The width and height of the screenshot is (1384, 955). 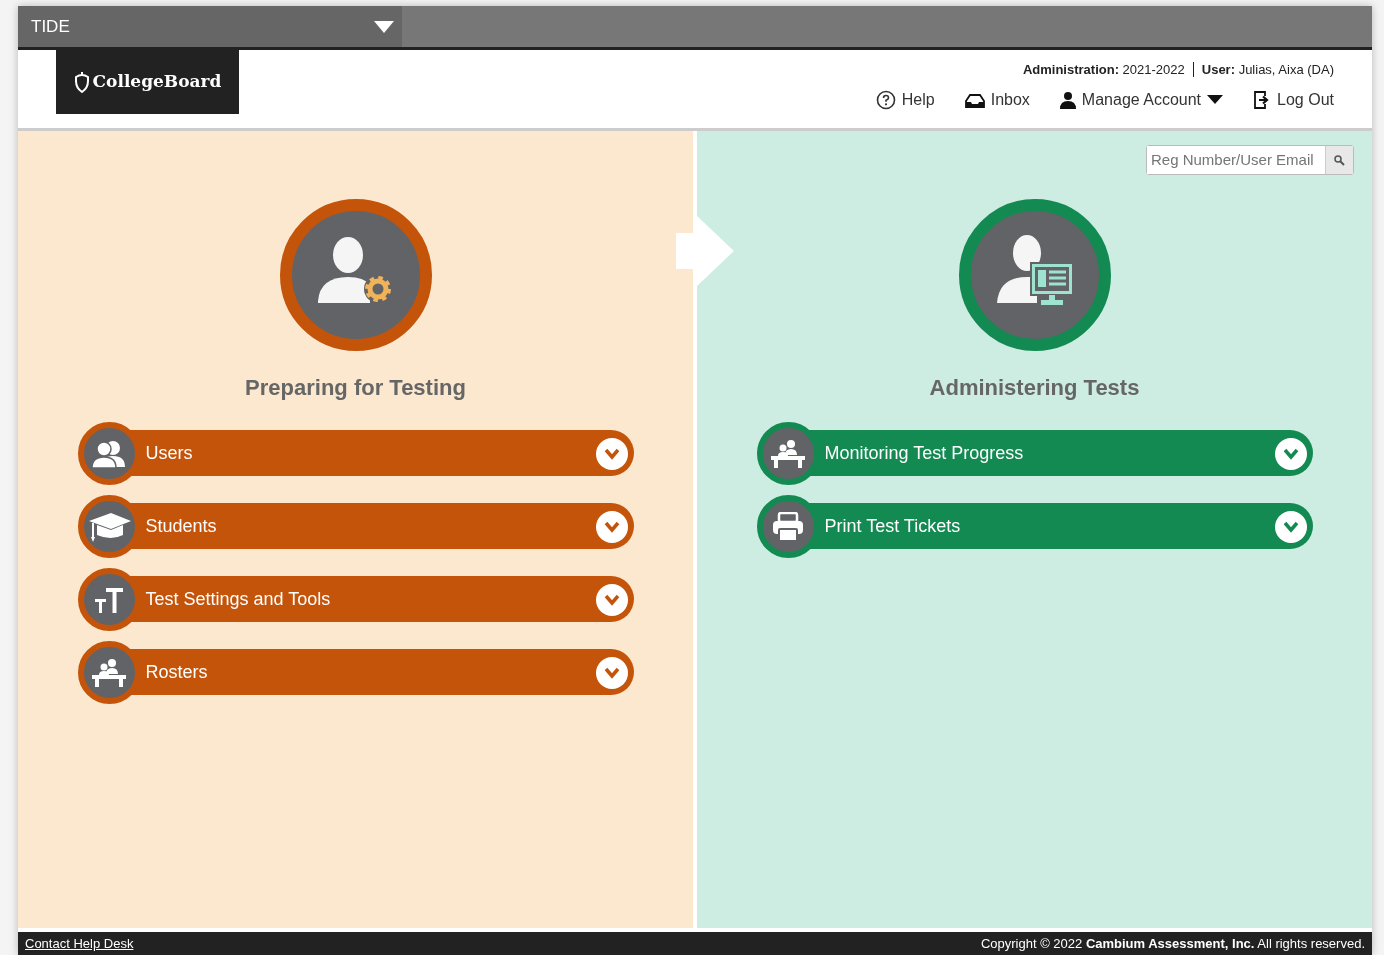 I want to click on manage-account-dropdown: Manage Account, so click(x=1141, y=99).